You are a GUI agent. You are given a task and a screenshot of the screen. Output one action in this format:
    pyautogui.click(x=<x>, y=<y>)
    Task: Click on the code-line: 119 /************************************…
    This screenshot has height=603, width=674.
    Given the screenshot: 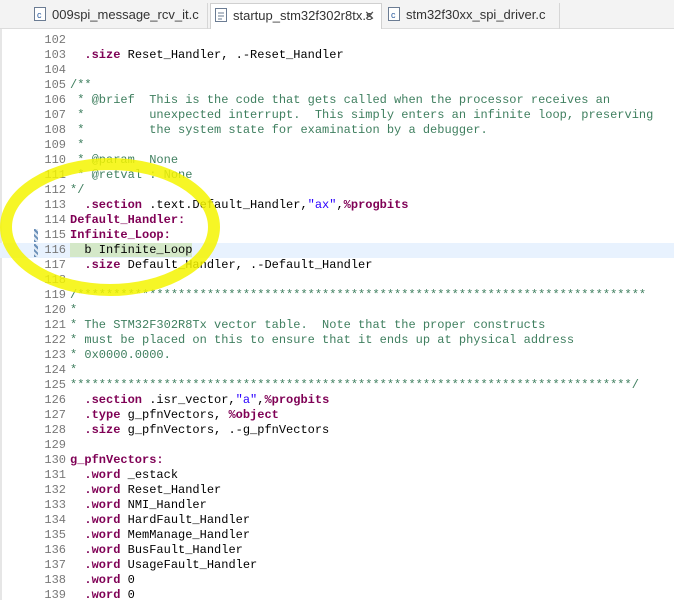 What is the action you would take?
    pyautogui.click(x=337, y=295)
    